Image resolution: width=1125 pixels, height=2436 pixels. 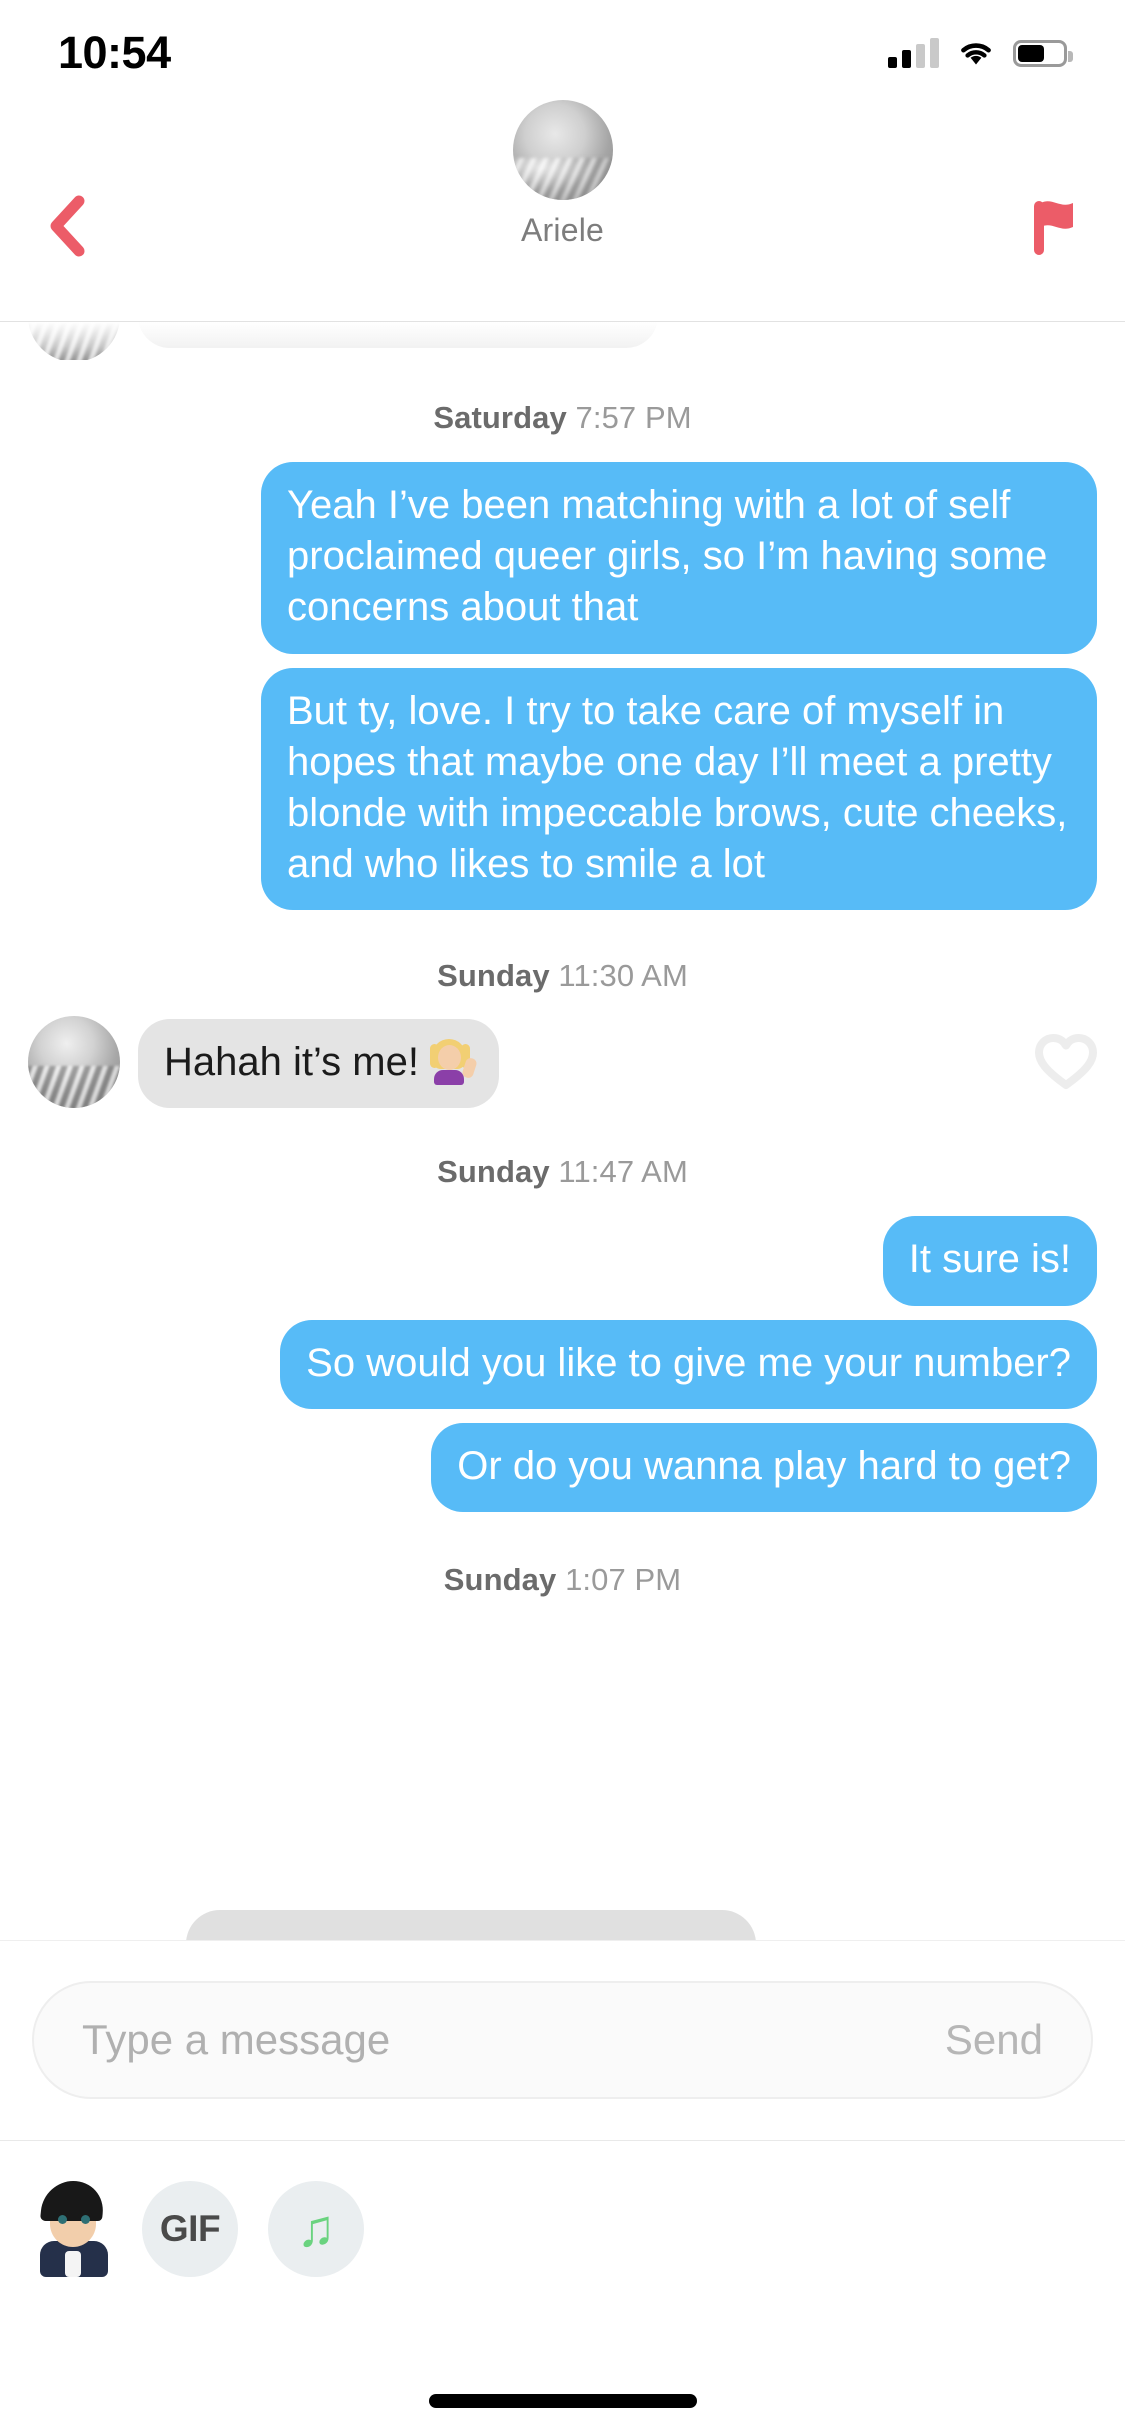 What do you see at coordinates (500, 417) in the screenshot?
I see `timestamp-day: Saturday` at bounding box center [500, 417].